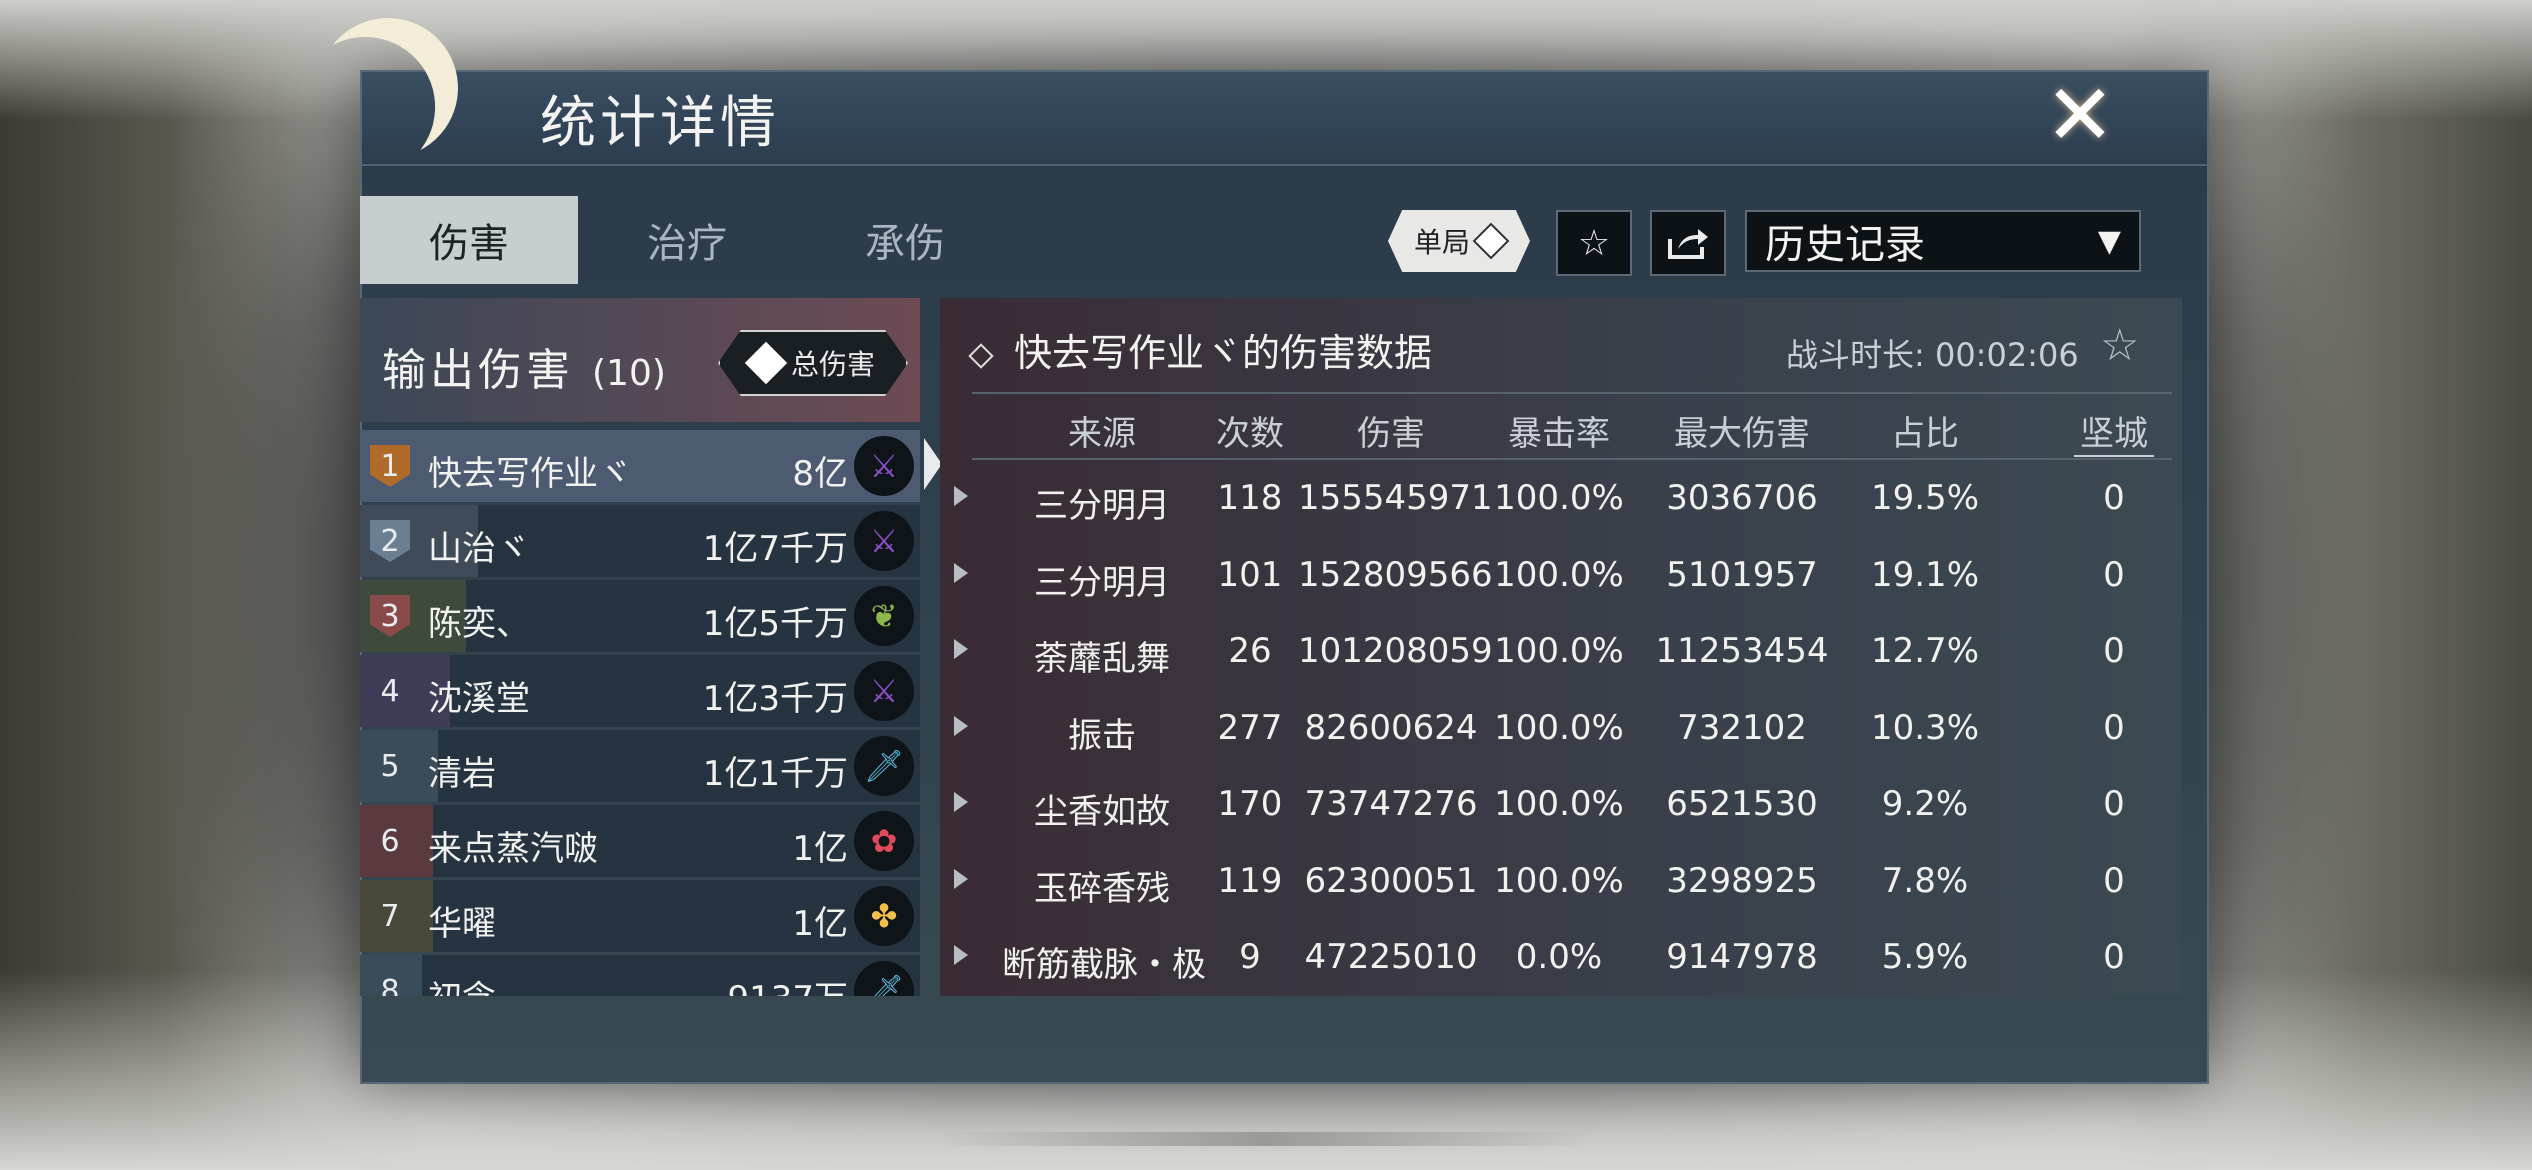 The image size is (2532, 1170). What do you see at coordinates (884, 466) in the screenshot?
I see `crossed-swords-icon: ⚔` at bounding box center [884, 466].